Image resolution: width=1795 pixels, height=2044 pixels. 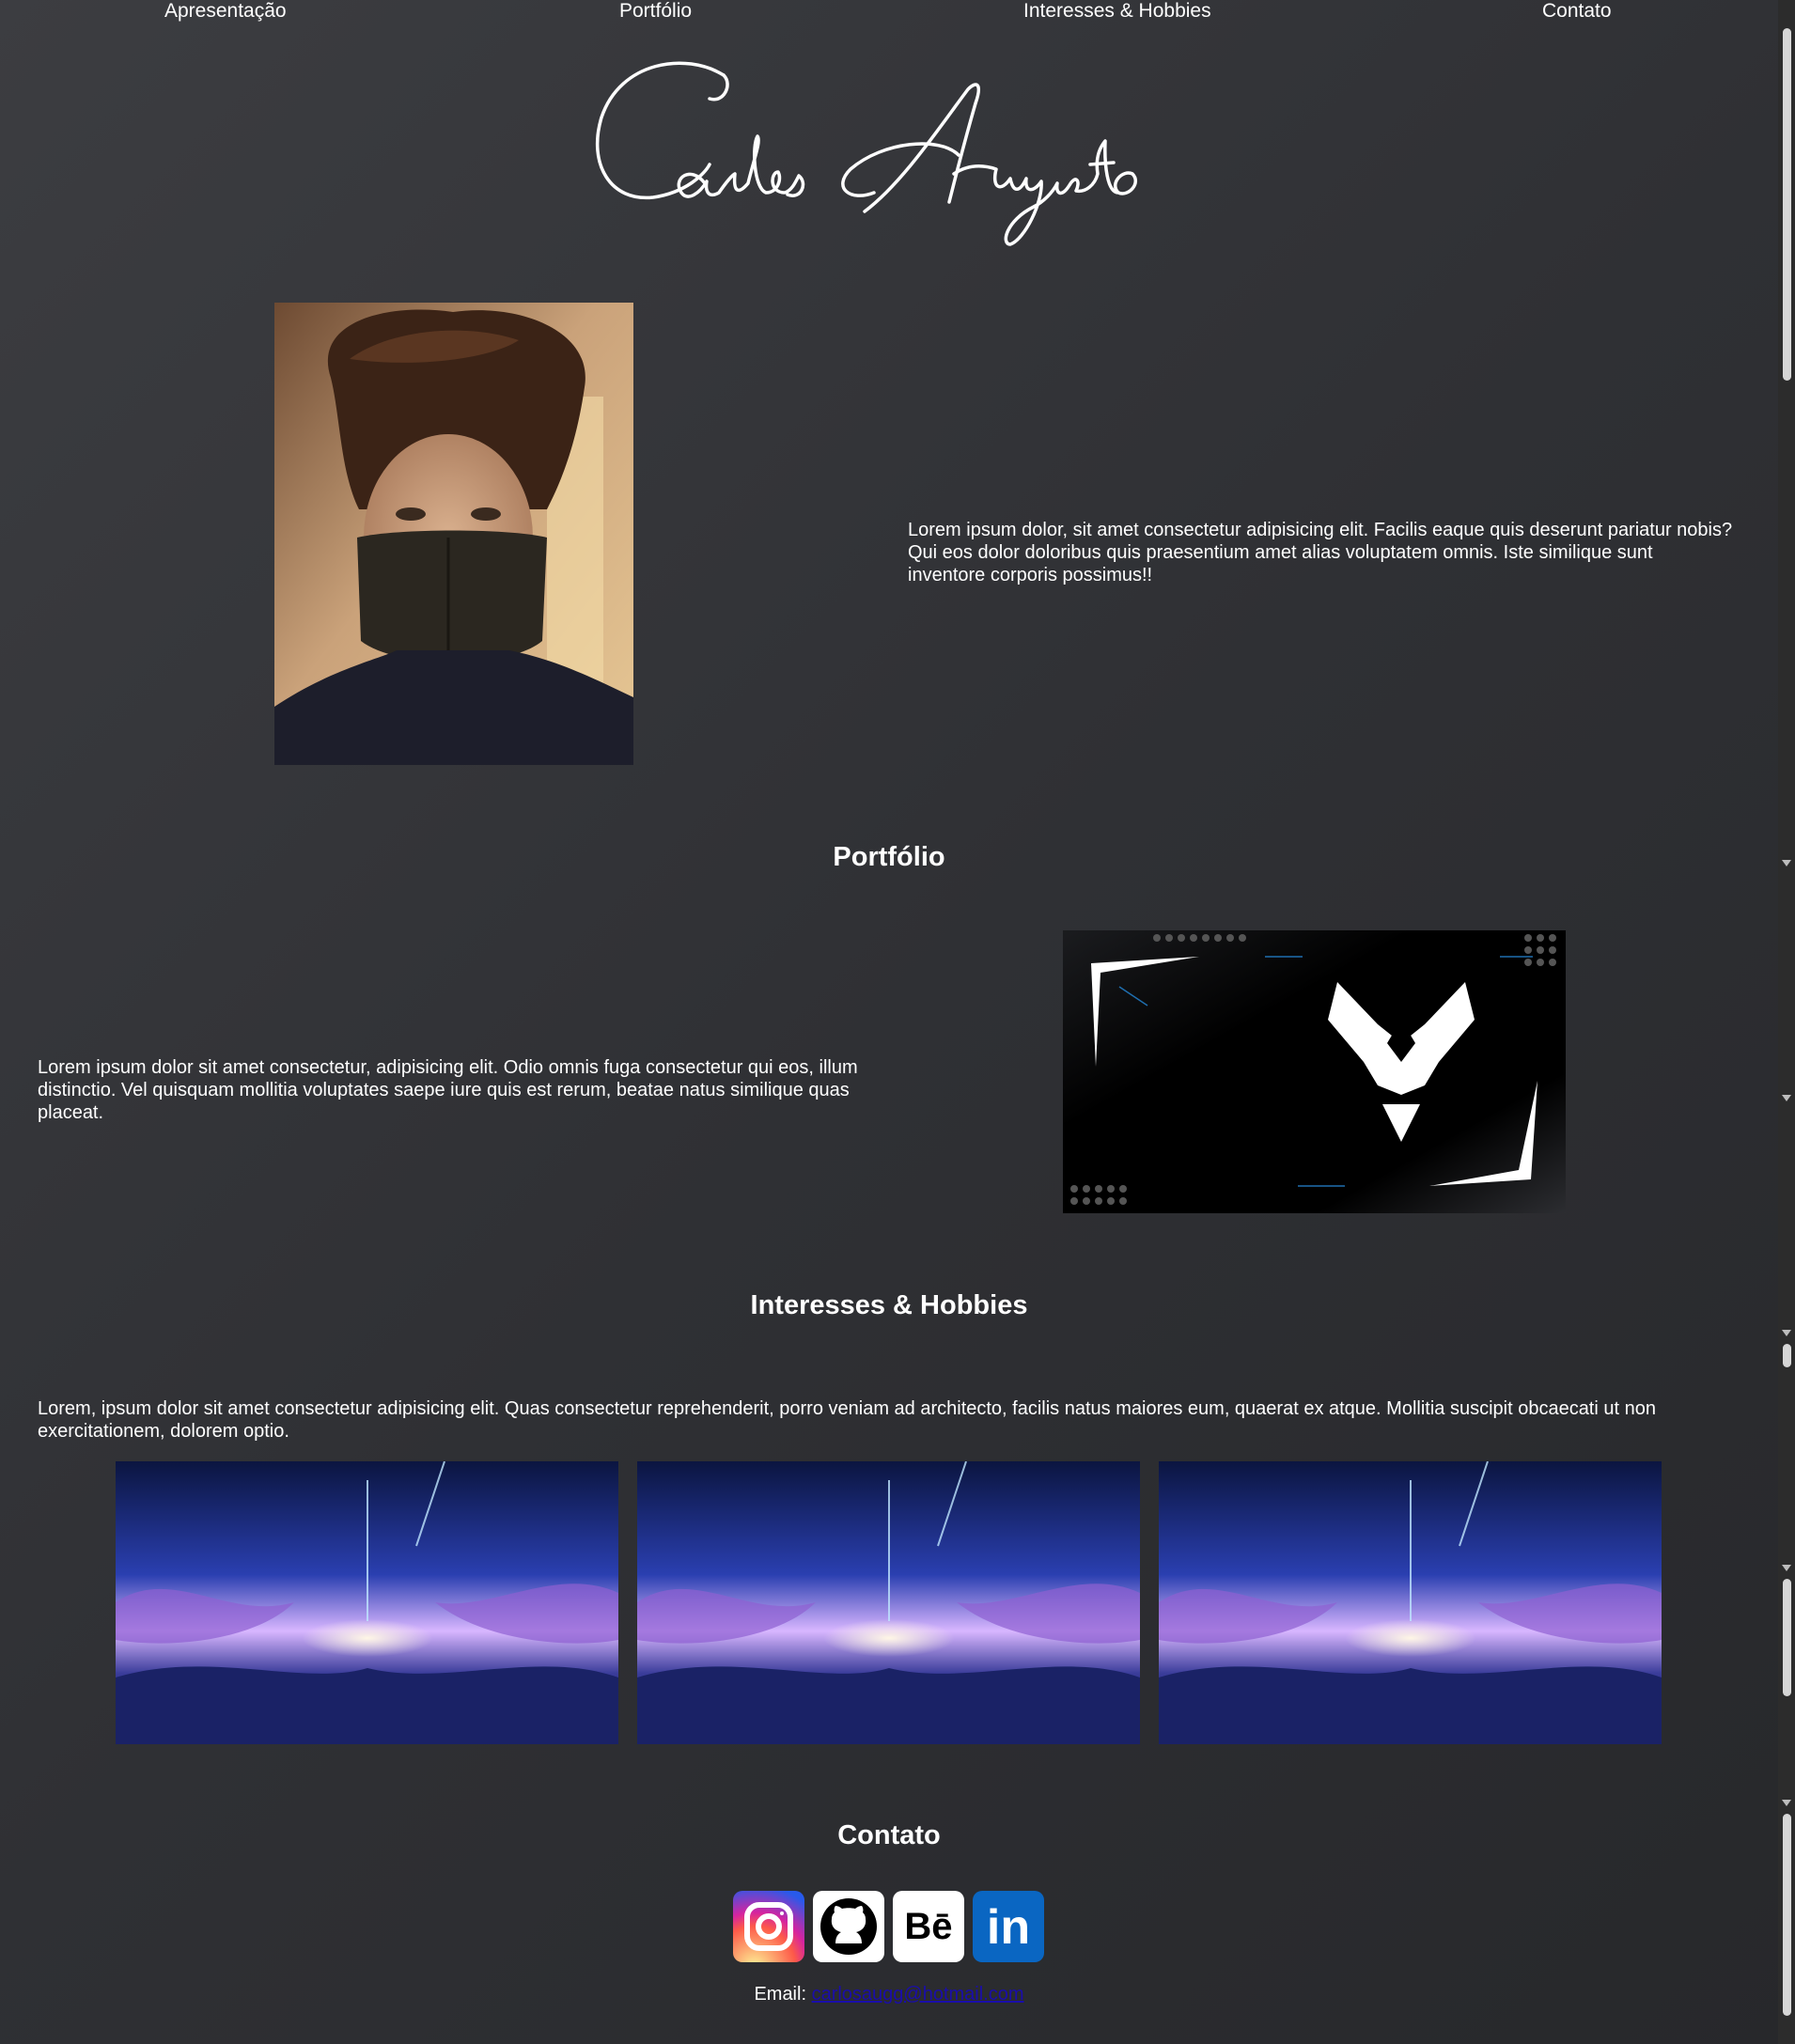 What do you see at coordinates (889, 1835) in the screenshot?
I see `section-title-contato: Contato` at bounding box center [889, 1835].